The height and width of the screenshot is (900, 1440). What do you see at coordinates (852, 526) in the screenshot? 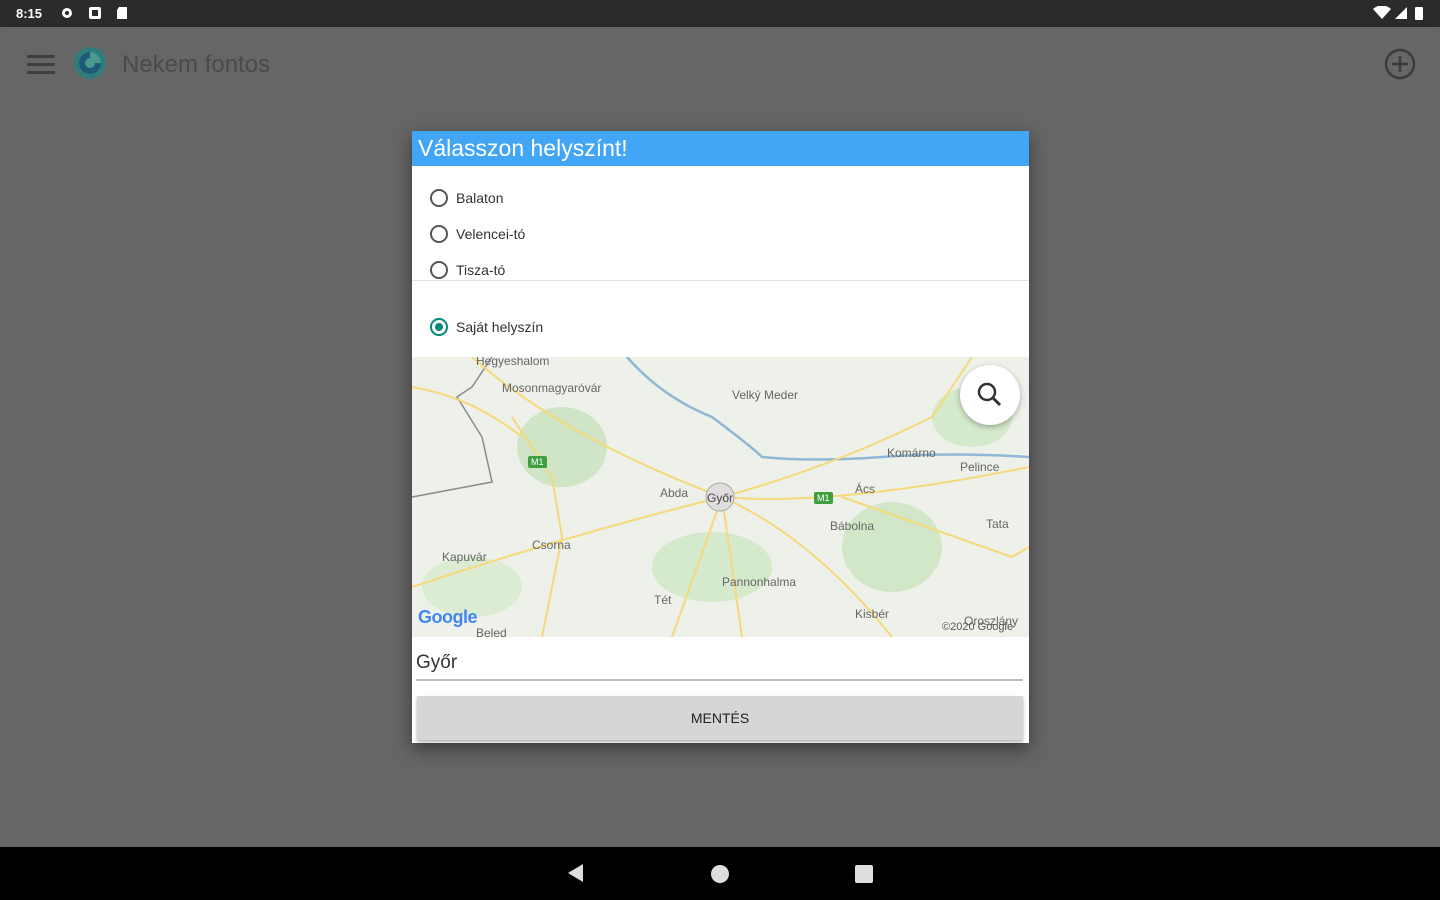
I see `map-label: Bábolna` at bounding box center [852, 526].